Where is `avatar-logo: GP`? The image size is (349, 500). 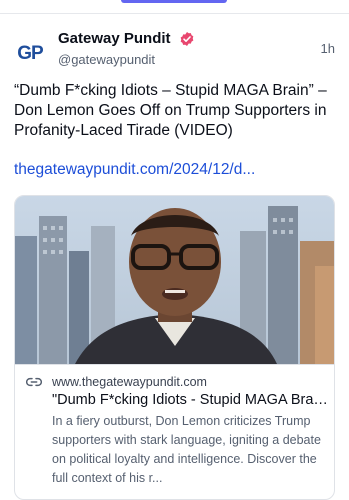 avatar-logo: GP is located at coordinates (30, 53).